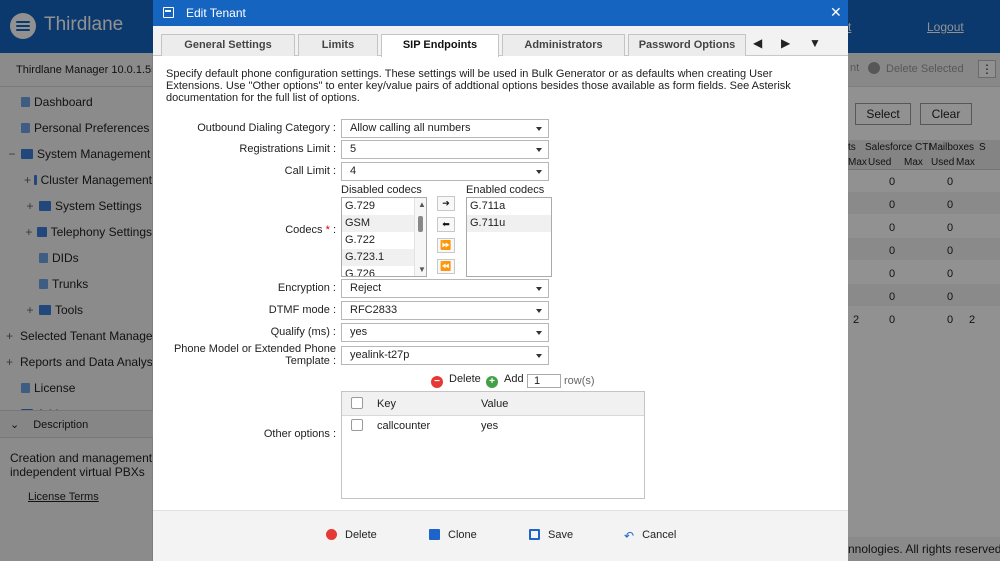 The image size is (1000, 561). What do you see at coordinates (440, 45) in the screenshot?
I see `tab-sip-endpoints: SIP Endpoints` at bounding box center [440, 45].